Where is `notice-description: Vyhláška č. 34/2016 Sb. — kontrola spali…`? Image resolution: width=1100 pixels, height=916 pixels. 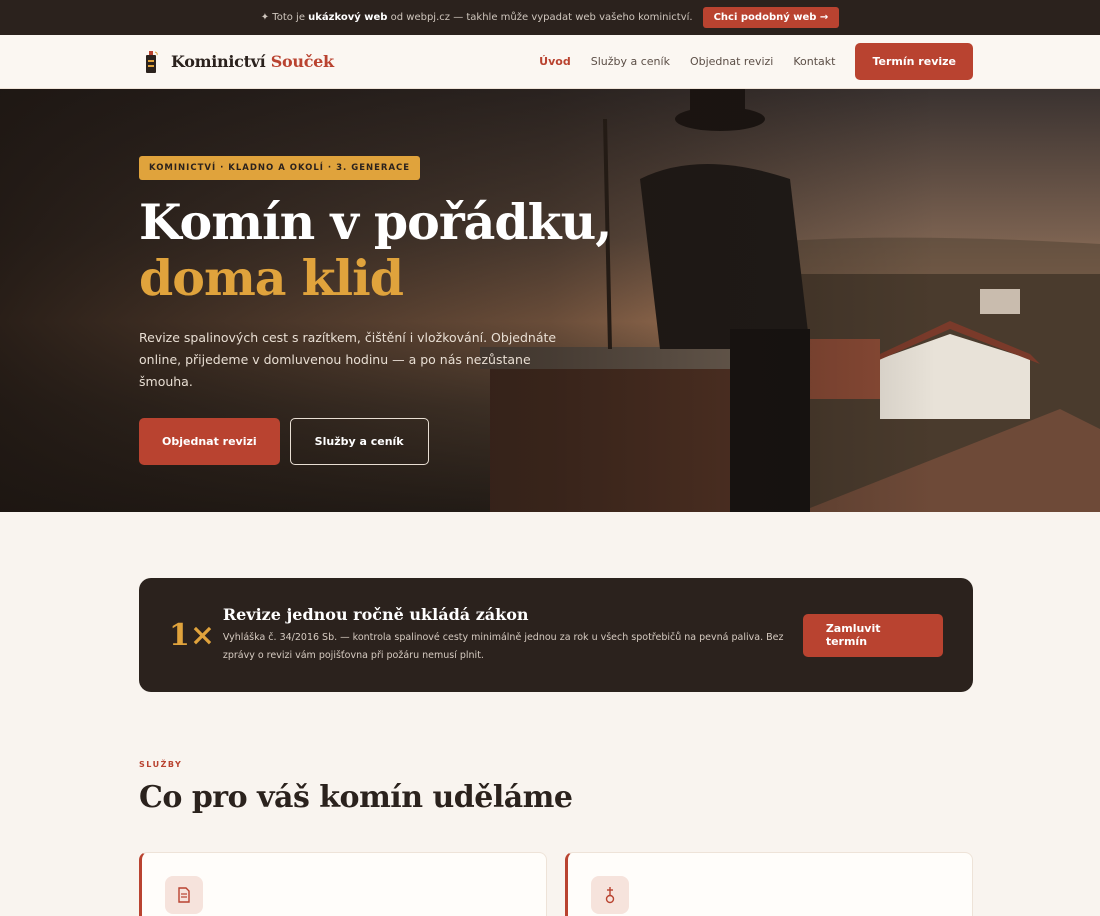 notice-description: Vyhláška č. 34/2016 Sb. — kontrola spali… is located at coordinates (503, 646).